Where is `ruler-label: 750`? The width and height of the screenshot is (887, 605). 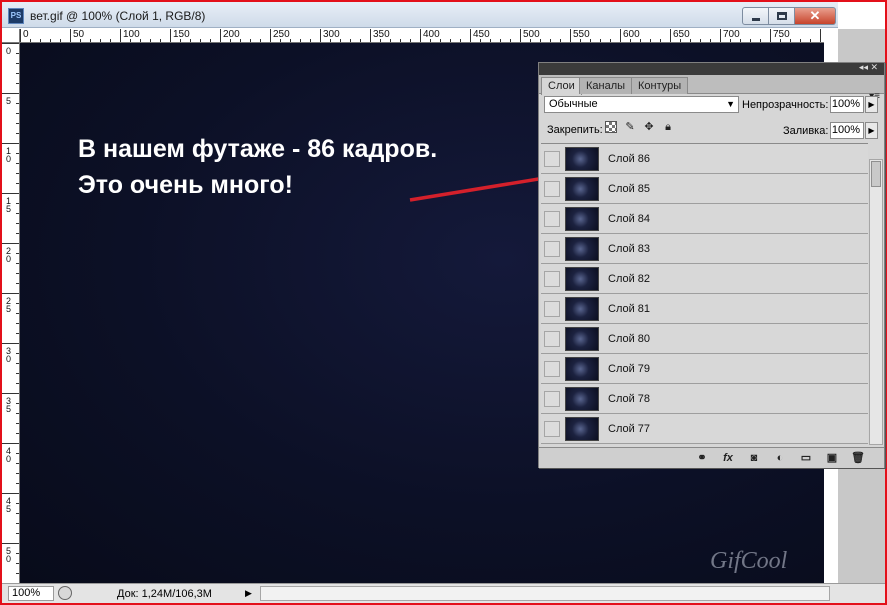 ruler-label: 750 is located at coordinates (781, 34).